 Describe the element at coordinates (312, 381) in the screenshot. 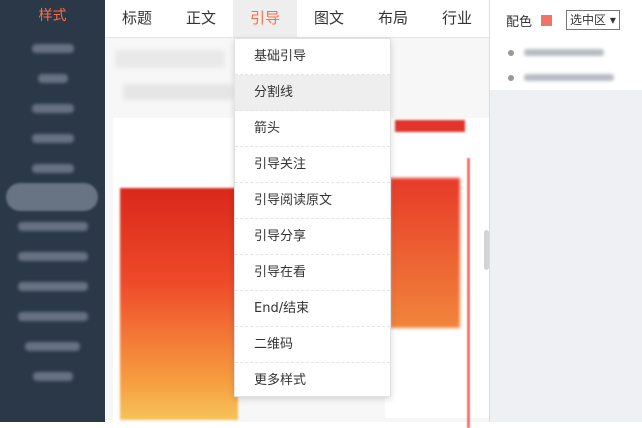

I see `menu-item-more-styles: 更多样式` at that location.